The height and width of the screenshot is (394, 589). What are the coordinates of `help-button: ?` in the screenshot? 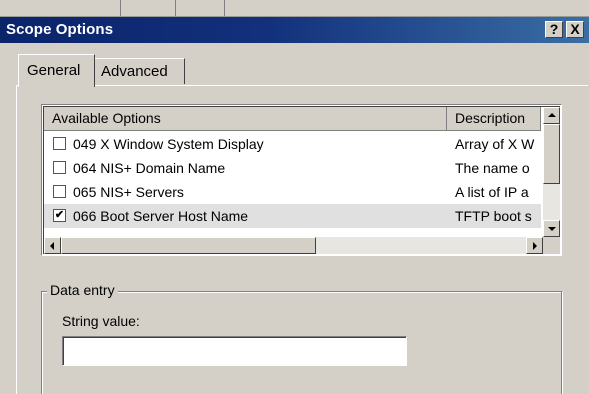 It's located at (554, 29).